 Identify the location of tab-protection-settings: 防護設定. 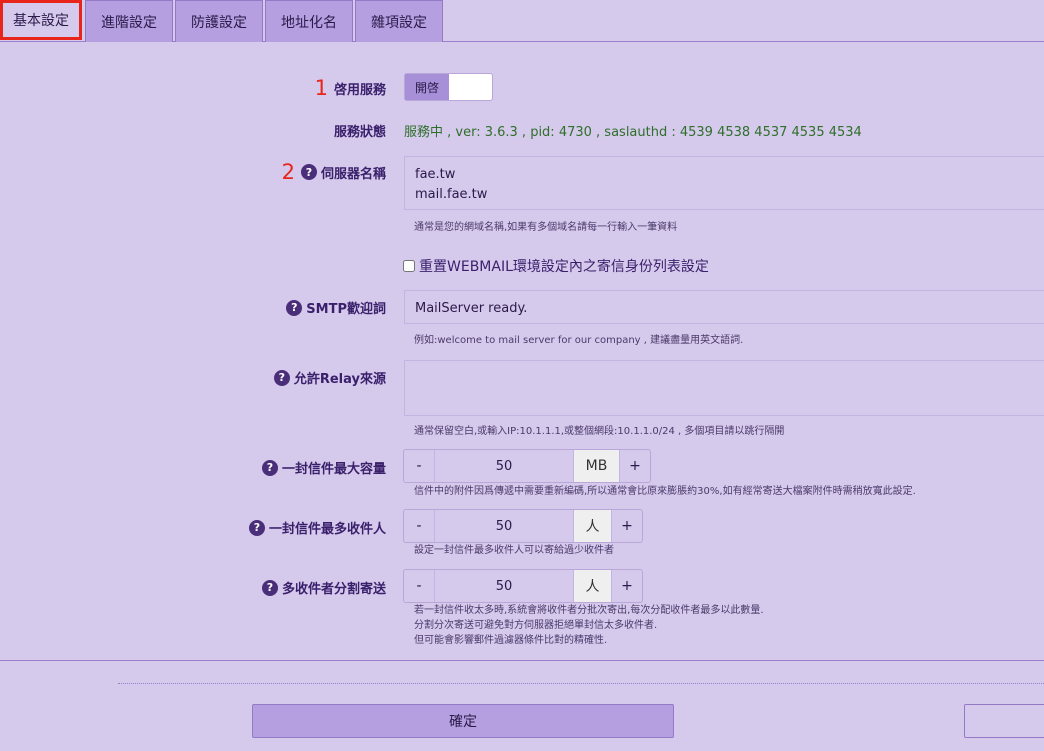
(219, 21).